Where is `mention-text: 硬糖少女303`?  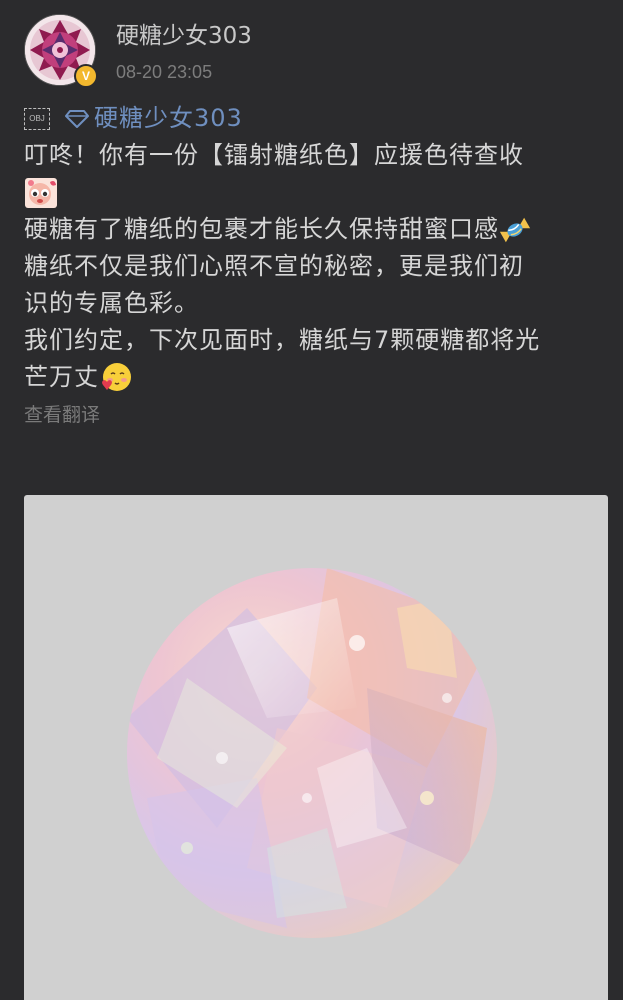 mention-text: 硬糖少女303 is located at coordinates (168, 118).